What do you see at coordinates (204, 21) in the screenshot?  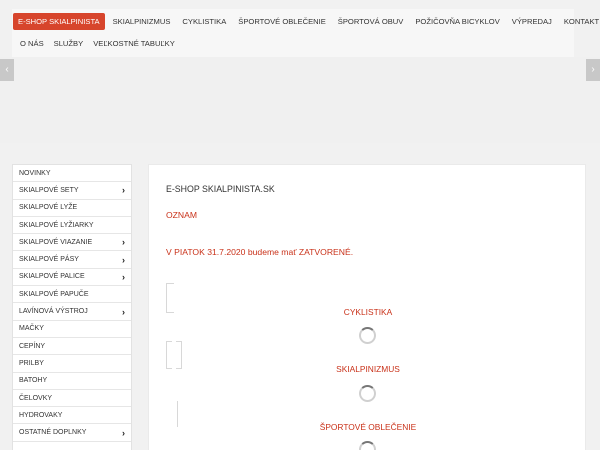 I see `nav-cyklistika: CYKLISTIKA` at bounding box center [204, 21].